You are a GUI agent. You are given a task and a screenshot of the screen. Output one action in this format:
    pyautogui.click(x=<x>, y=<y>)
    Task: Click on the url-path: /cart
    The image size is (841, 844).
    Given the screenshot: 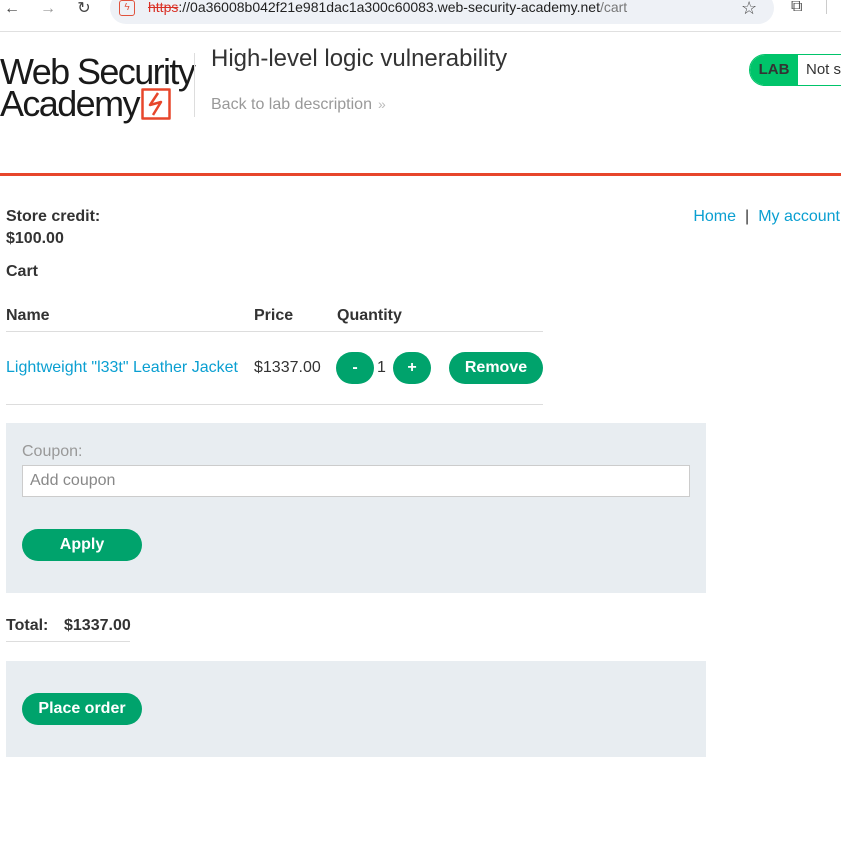 What is the action you would take?
    pyautogui.click(x=613, y=7)
    